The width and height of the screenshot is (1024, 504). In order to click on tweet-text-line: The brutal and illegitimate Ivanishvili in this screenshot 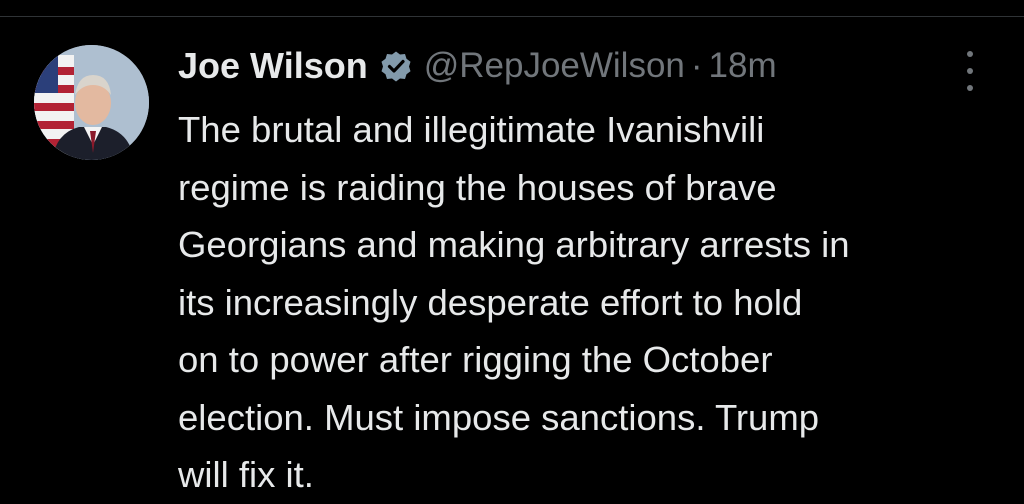, I will do `click(471, 129)`.